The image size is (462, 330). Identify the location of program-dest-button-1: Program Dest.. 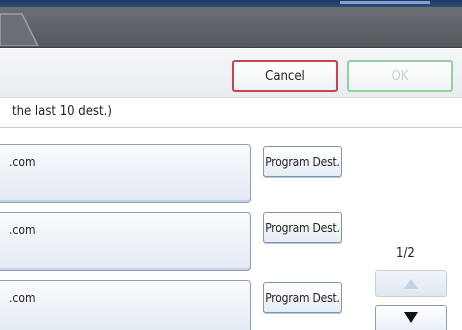
(302, 161).